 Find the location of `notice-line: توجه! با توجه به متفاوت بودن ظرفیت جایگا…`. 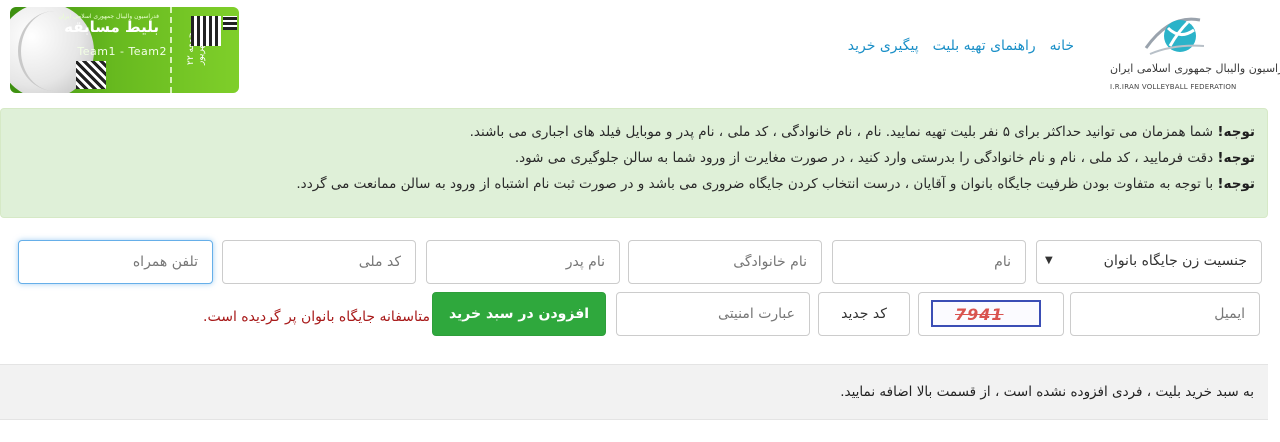

notice-line: توجه! با توجه به متفاوت بودن ظرفیت جایگا… is located at coordinates (634, 184).